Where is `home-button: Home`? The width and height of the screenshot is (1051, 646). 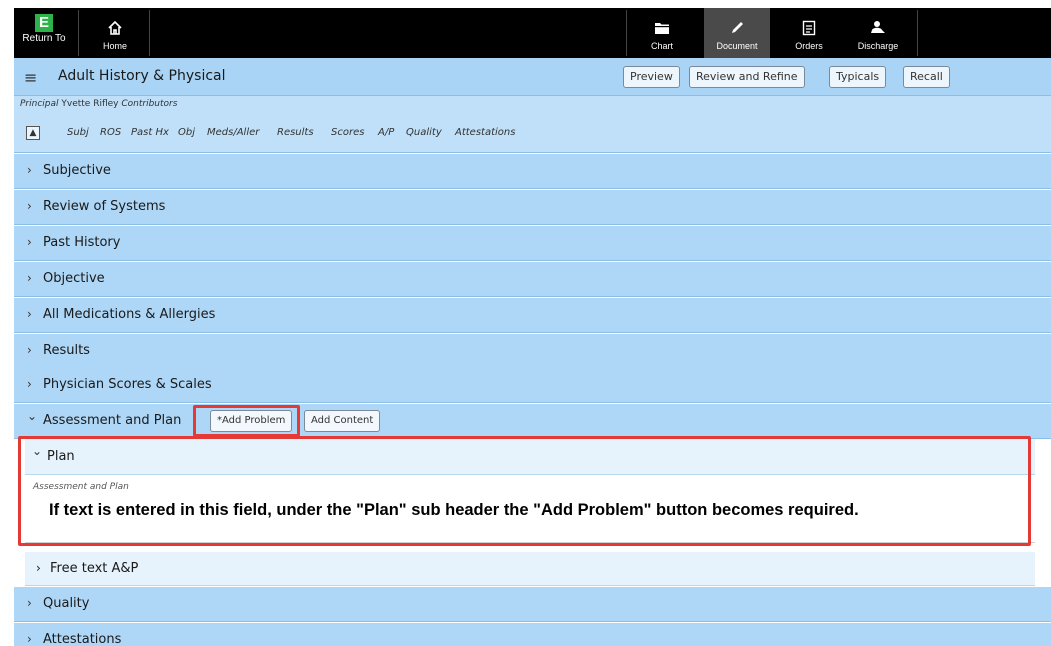 home-button: Home is located at coordinates (115, 33).